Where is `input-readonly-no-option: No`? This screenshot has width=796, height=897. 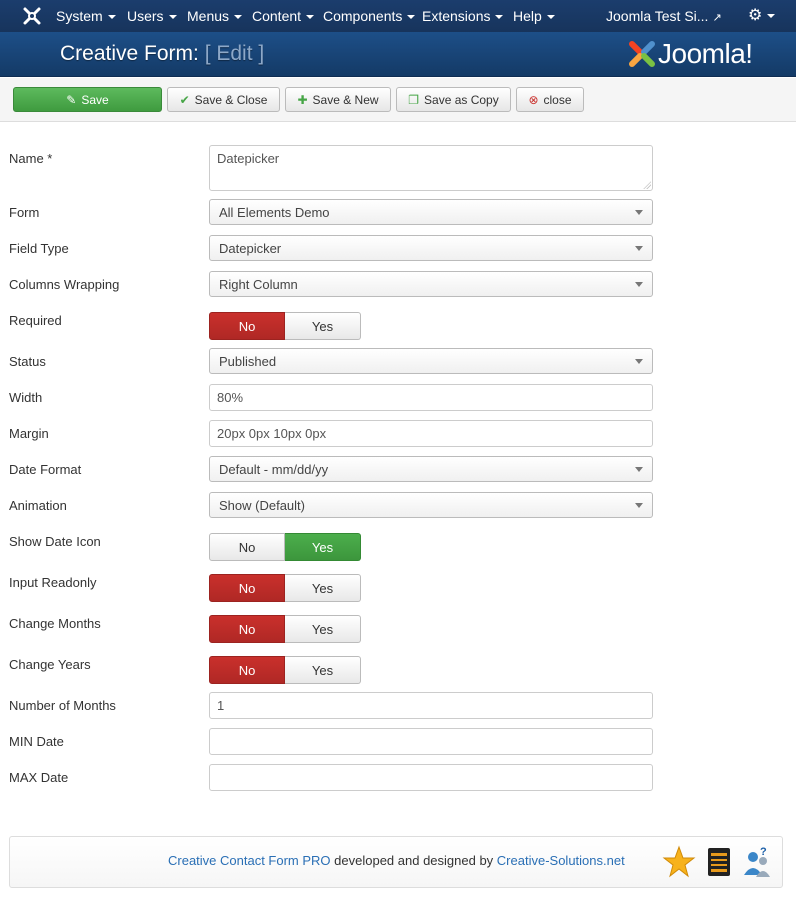 input-readonly-no-option: No is located at coordinates (247, 588).